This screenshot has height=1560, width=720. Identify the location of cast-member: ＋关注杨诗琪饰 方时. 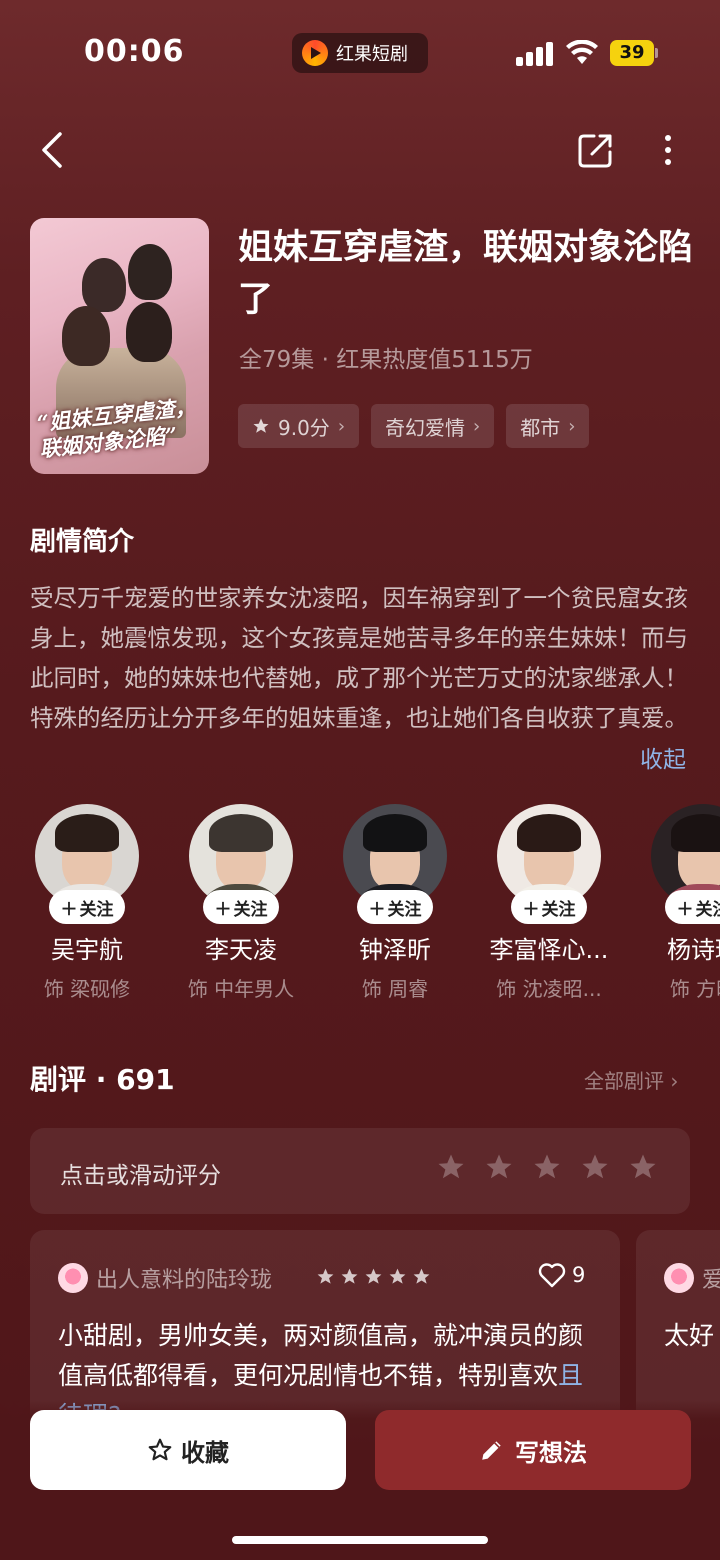
(673, 903).